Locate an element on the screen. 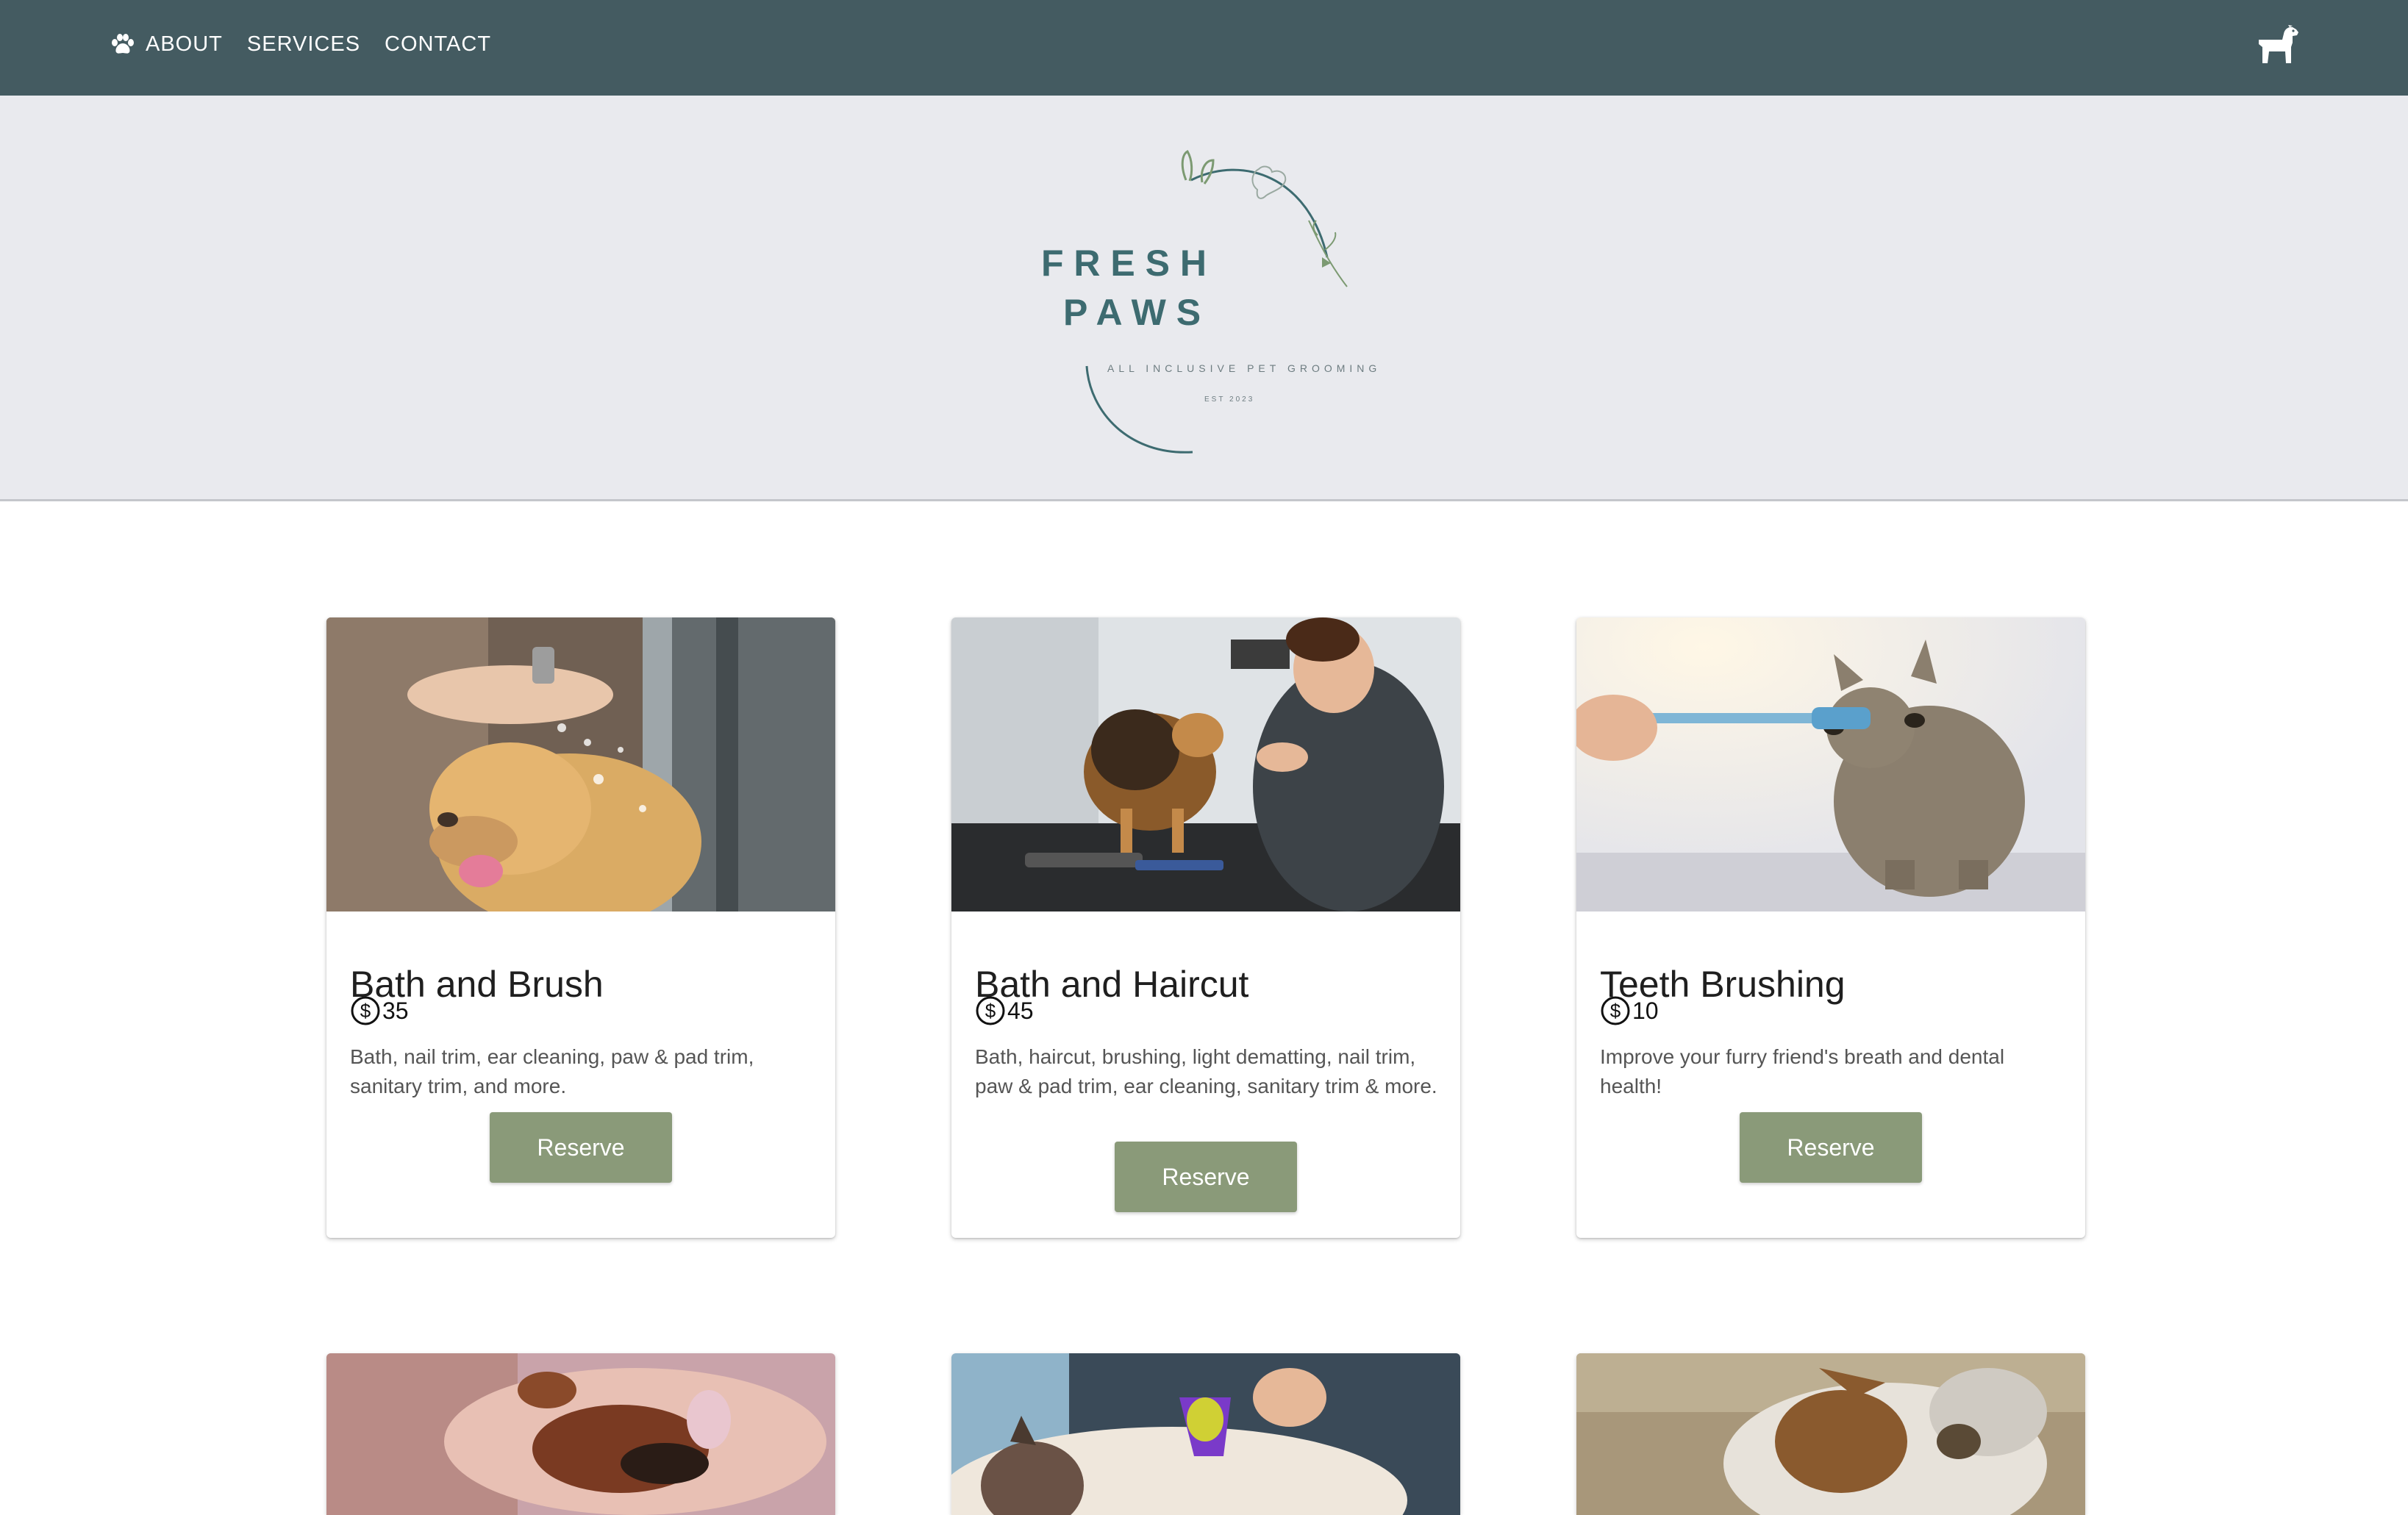 The width and height of the screenshot is (2408, 1515). card-price-value: 35 is located at coordinates (395, 1010).